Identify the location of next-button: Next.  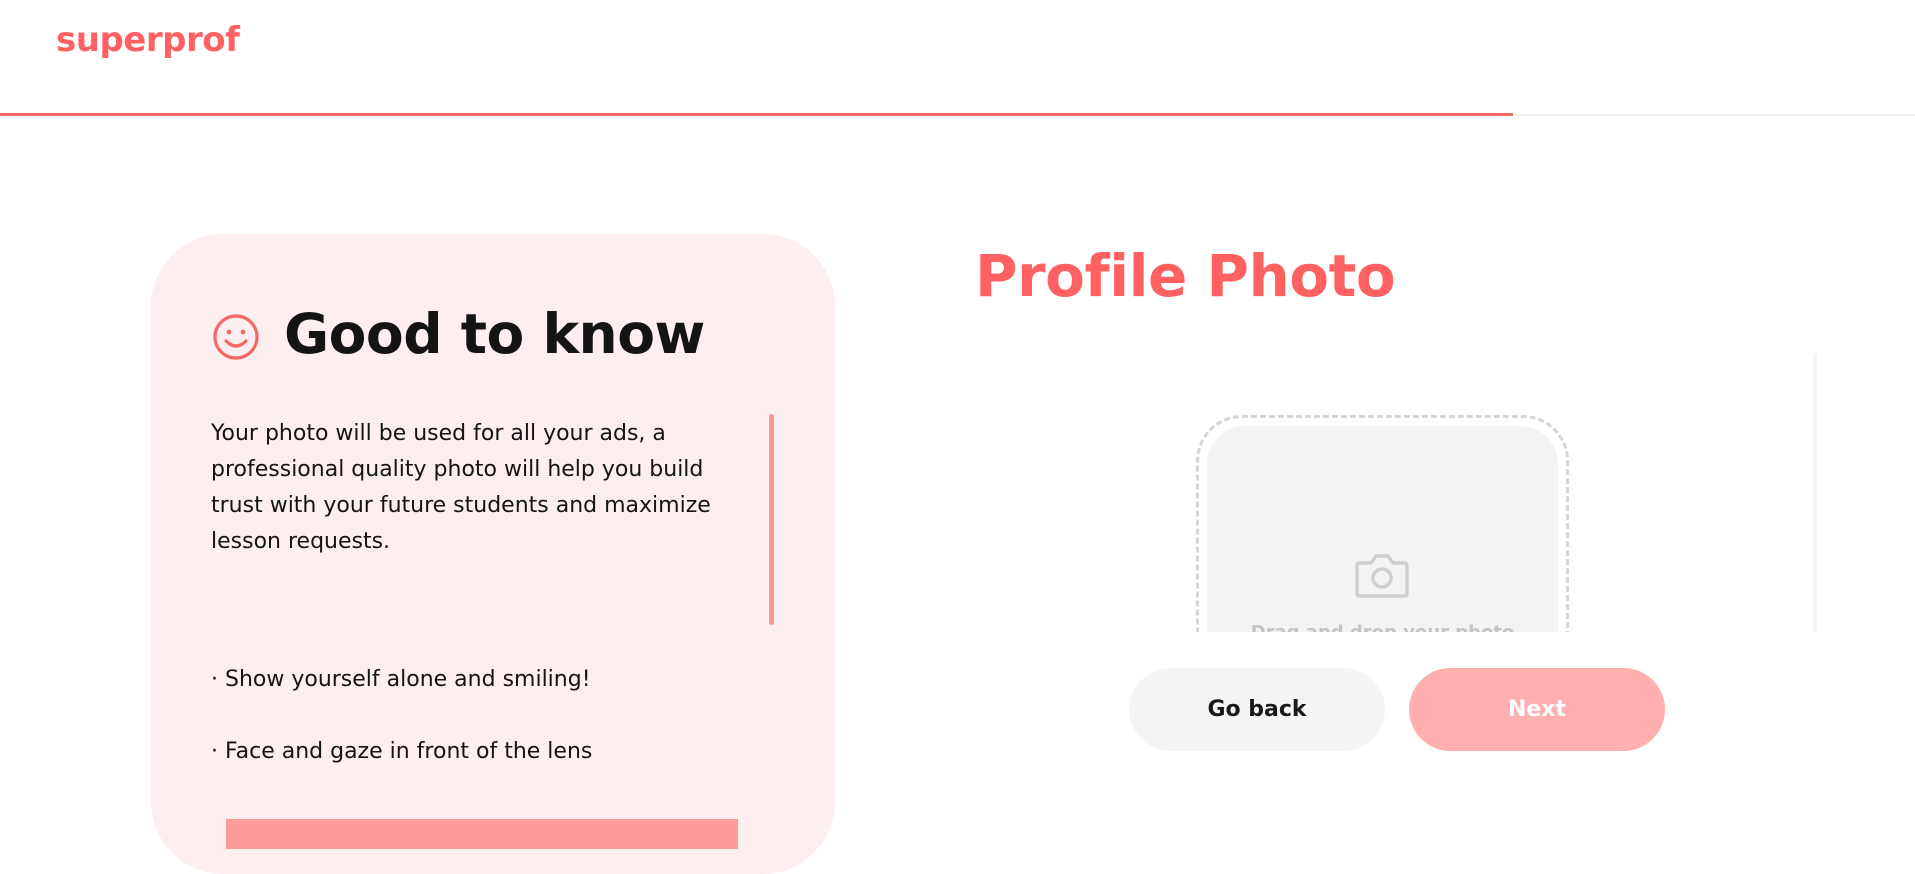
(1537, 709).